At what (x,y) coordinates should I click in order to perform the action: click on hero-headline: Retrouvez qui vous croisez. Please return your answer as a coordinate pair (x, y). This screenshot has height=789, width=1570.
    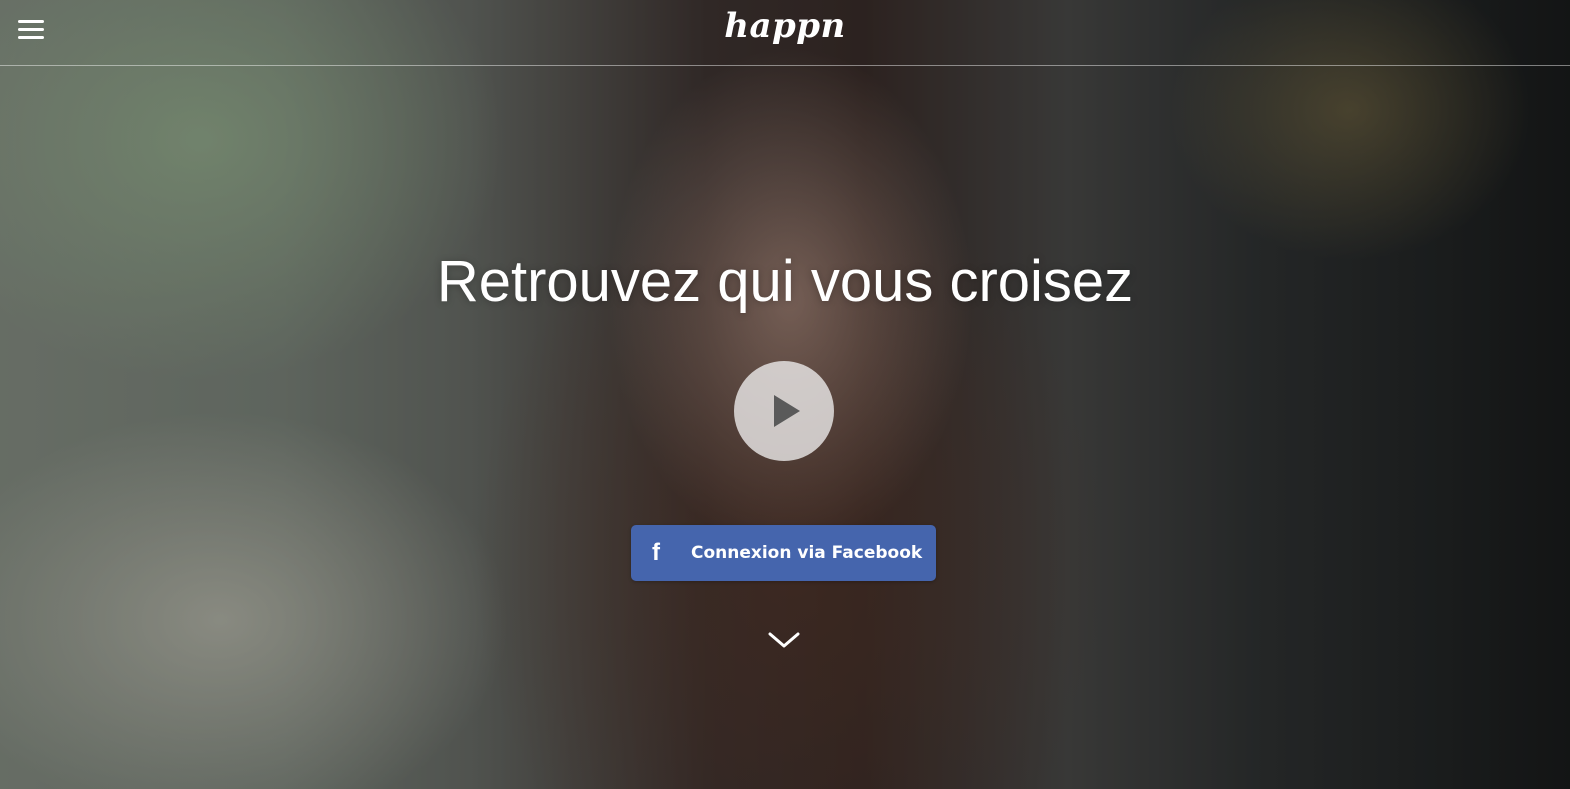
    Looking at the image, I should click on (785, 281).